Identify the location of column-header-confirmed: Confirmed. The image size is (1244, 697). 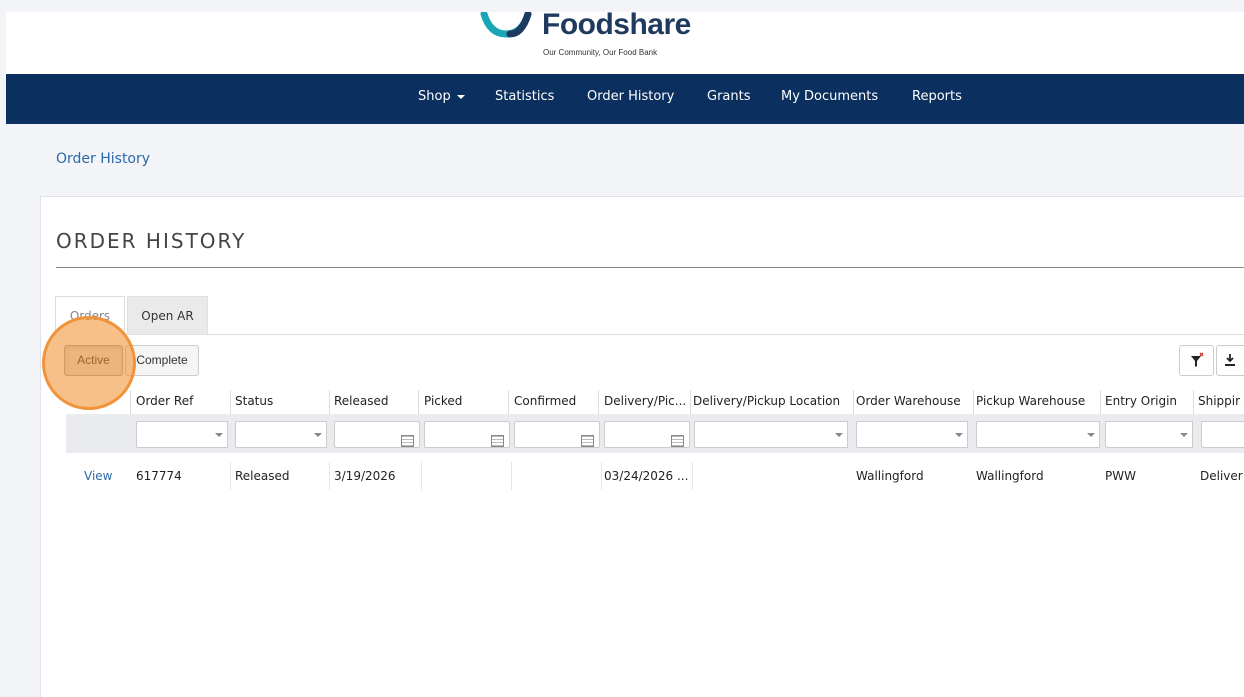
(556, 401).